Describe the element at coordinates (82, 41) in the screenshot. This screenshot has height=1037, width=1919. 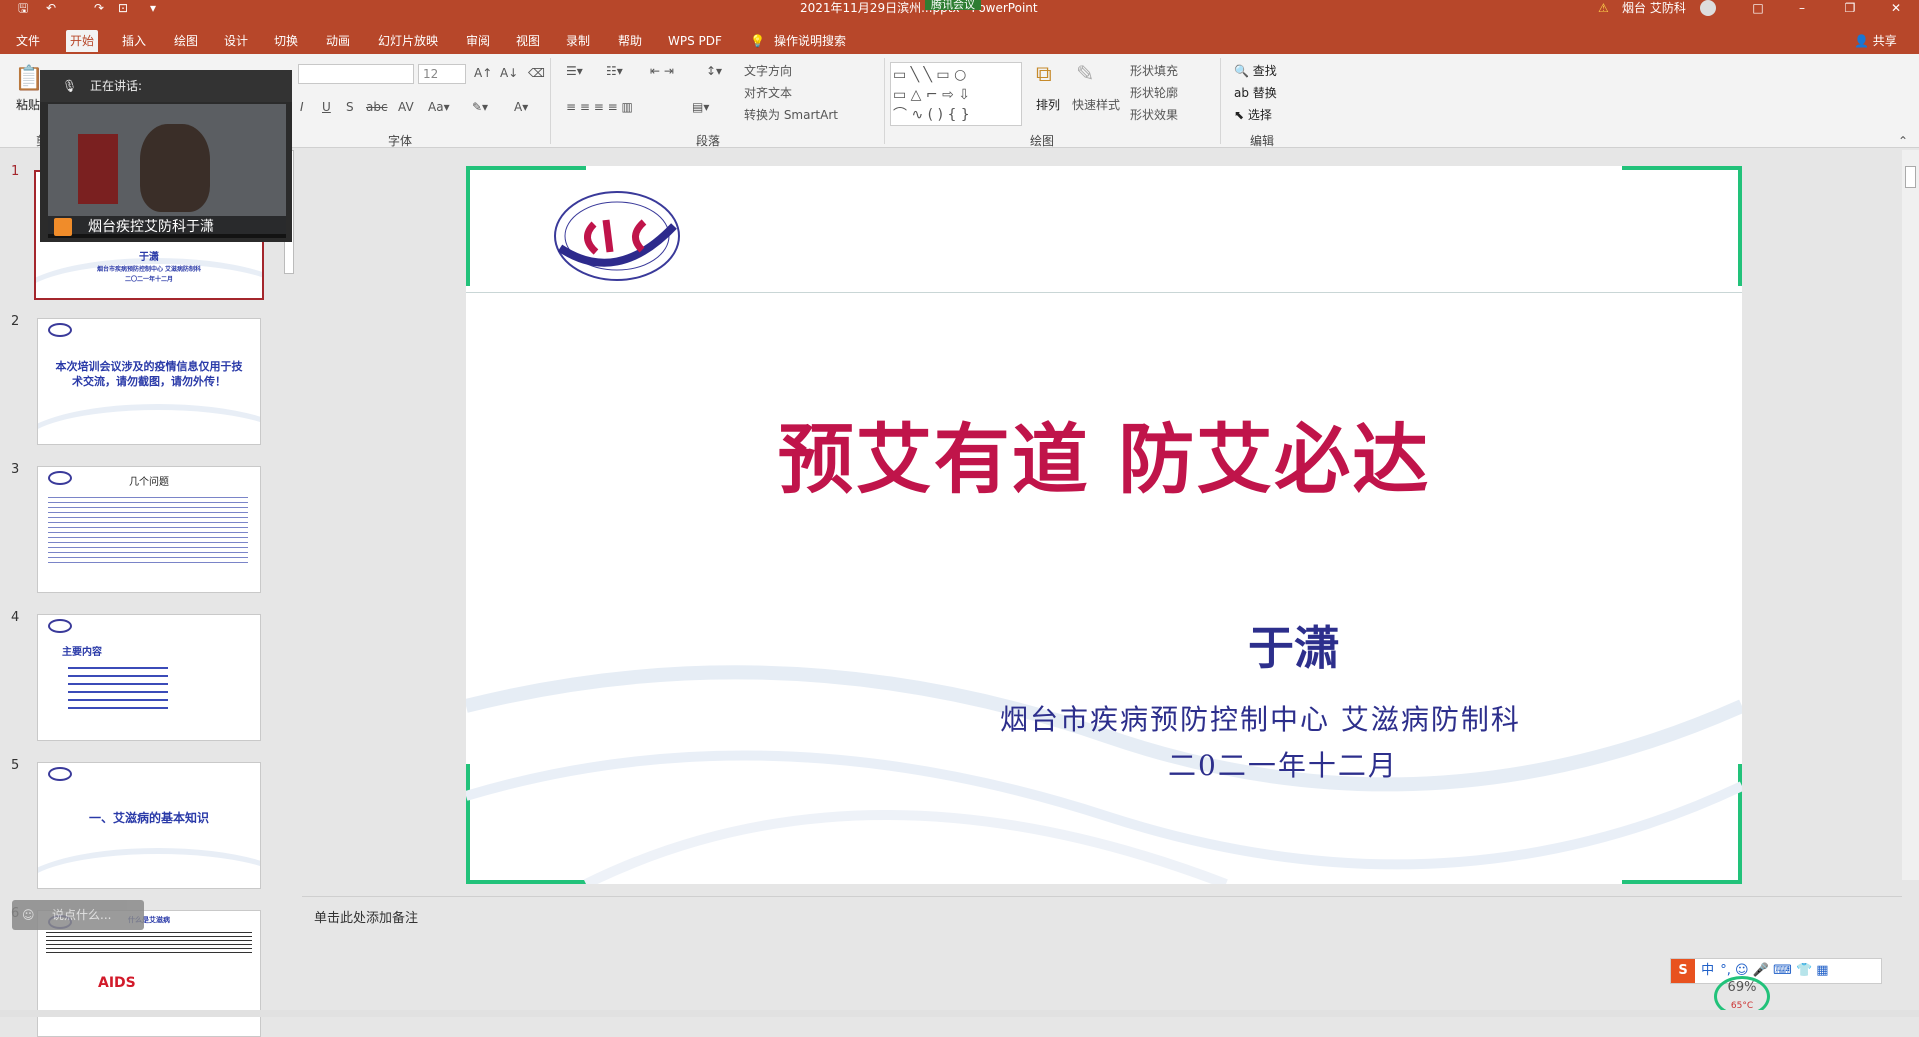
I see `tab-home: 开始` at that location.